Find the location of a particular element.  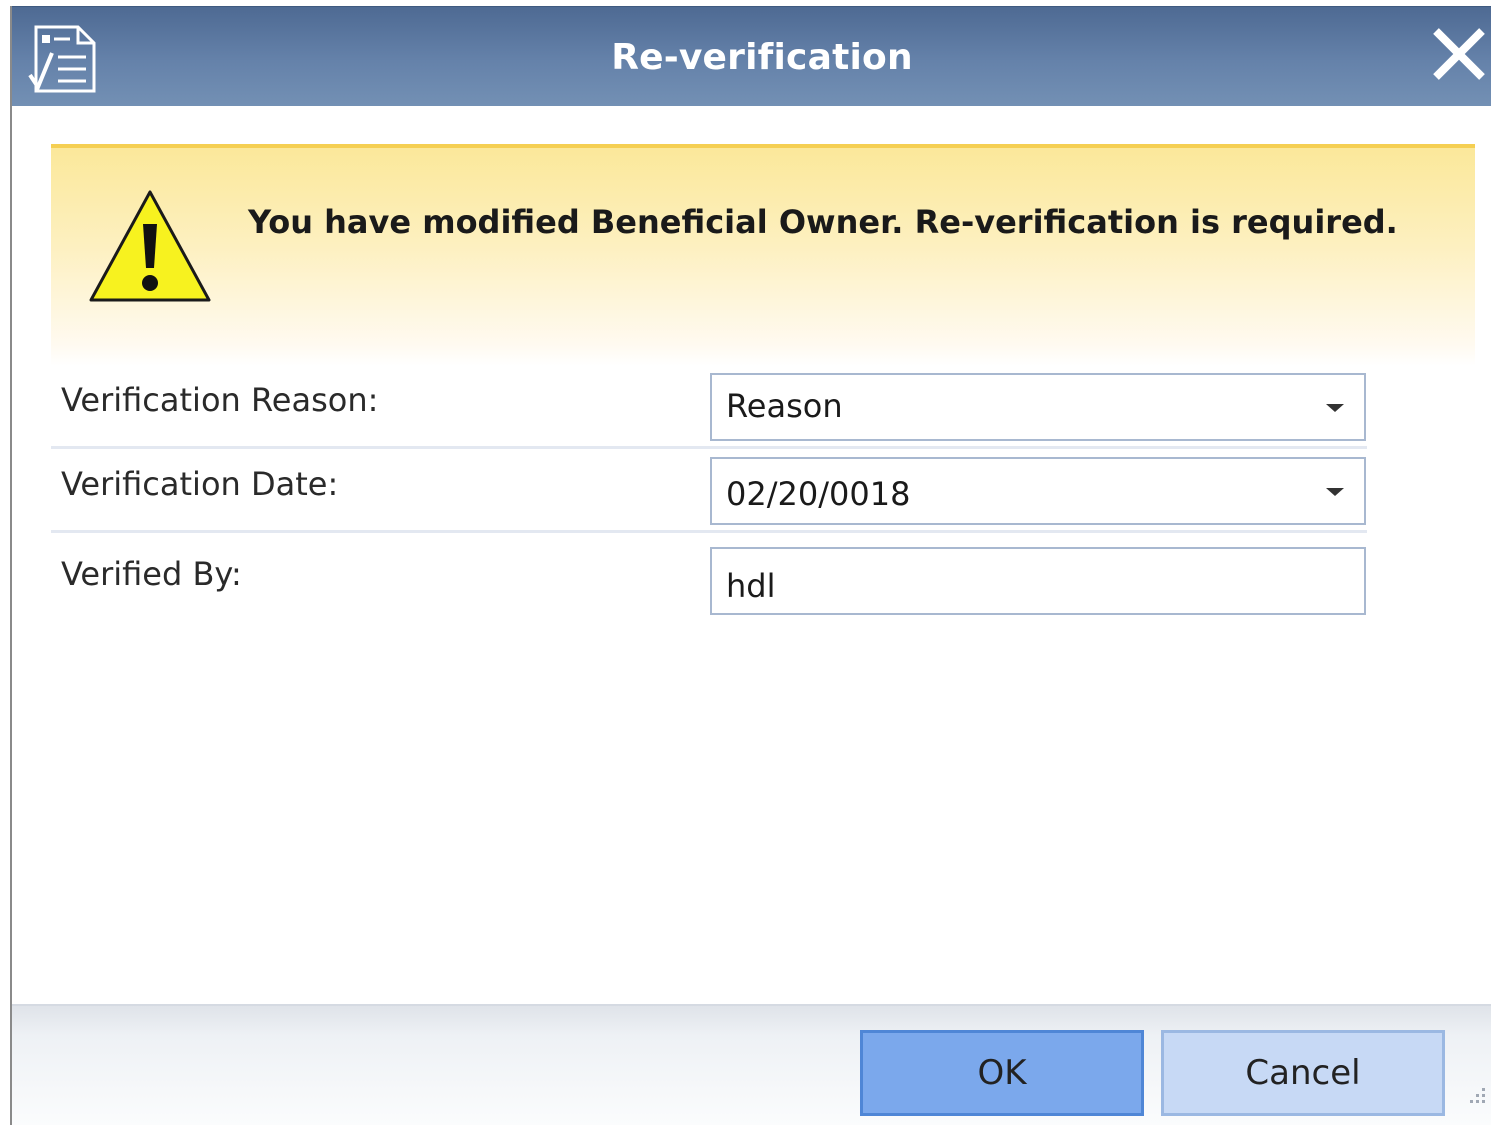

dialog-title: Re-verification is located at coordinates (762, 57).